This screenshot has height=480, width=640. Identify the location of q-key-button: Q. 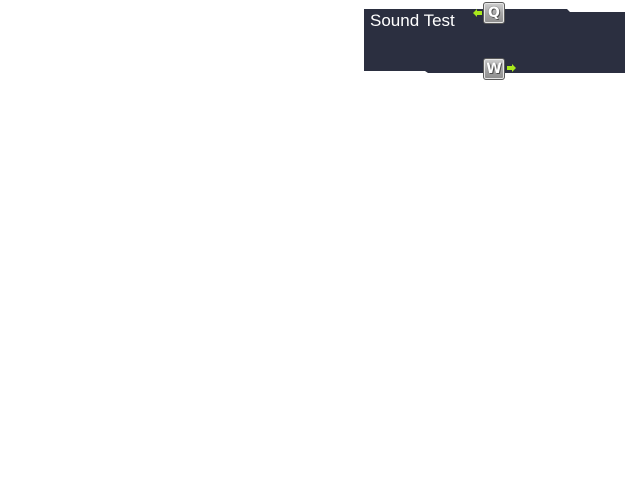
(494, 13).